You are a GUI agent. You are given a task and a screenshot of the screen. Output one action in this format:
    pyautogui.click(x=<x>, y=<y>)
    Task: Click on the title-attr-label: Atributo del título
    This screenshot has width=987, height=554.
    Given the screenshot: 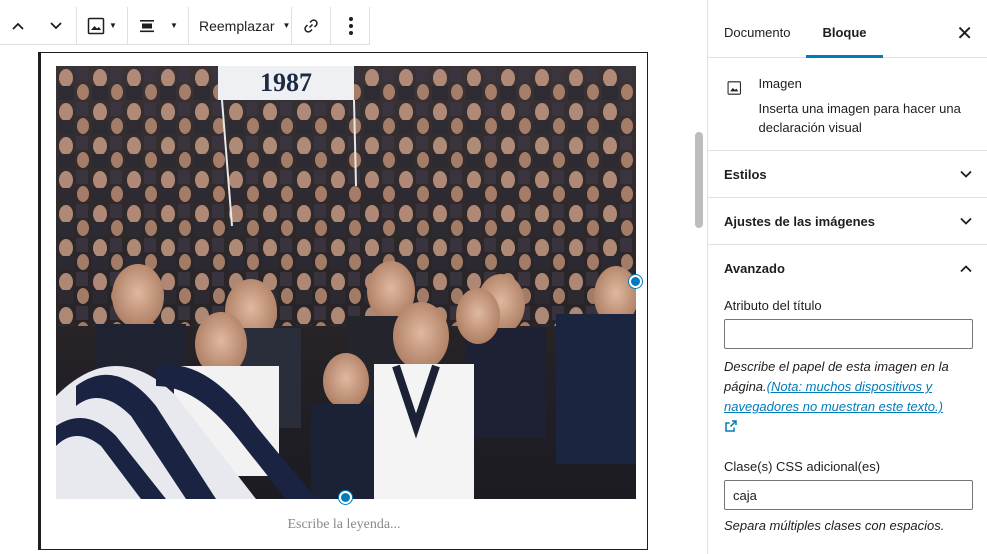 What is the action you would take?
    pyautogui.click(x=773, y=305)
    